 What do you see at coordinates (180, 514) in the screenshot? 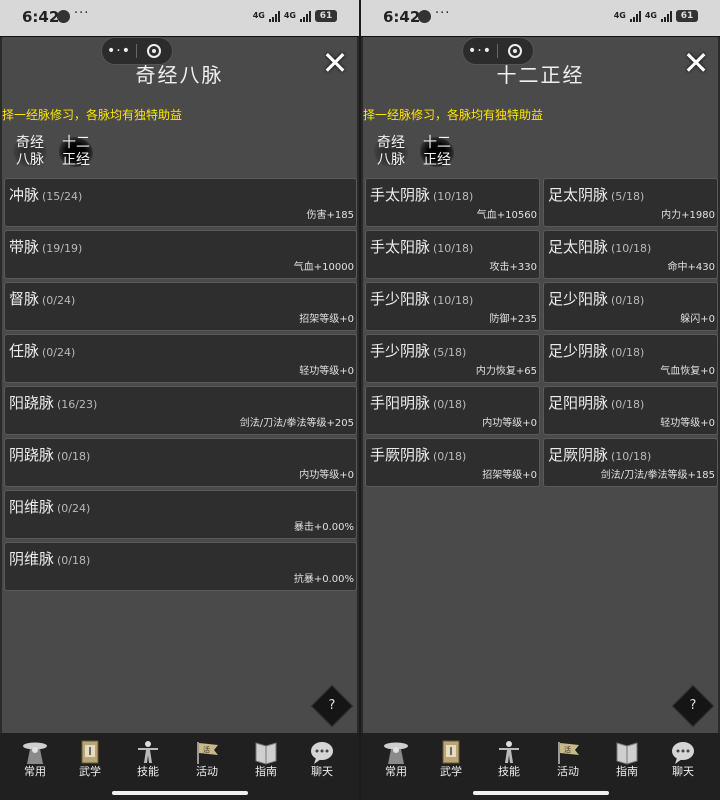
I see `meridian-row: 阳维脉 (0/24) 暴击+0.00%` at bounding box center [180, 514].